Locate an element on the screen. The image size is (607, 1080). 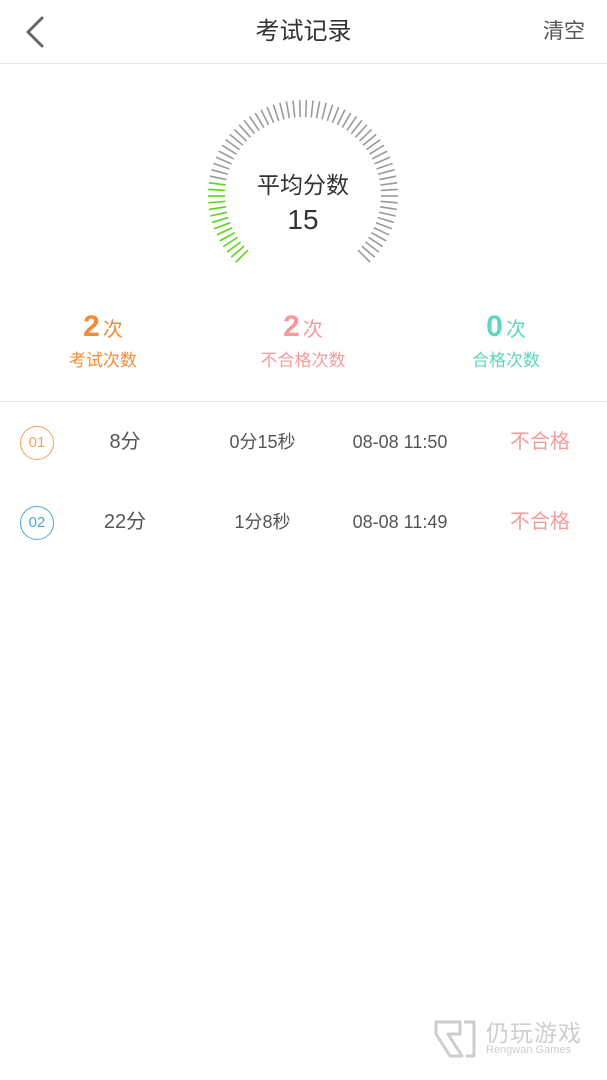
watermark: 仍玩游戏 Rengwan Games is located at coordinates (515, 1038).